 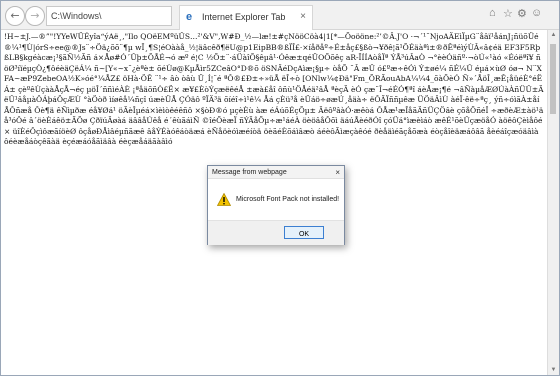 What do you see at coordinates (276, 232) in the screenshot?
I see `dialog-footer: OK` at bounding box center [276, 232].